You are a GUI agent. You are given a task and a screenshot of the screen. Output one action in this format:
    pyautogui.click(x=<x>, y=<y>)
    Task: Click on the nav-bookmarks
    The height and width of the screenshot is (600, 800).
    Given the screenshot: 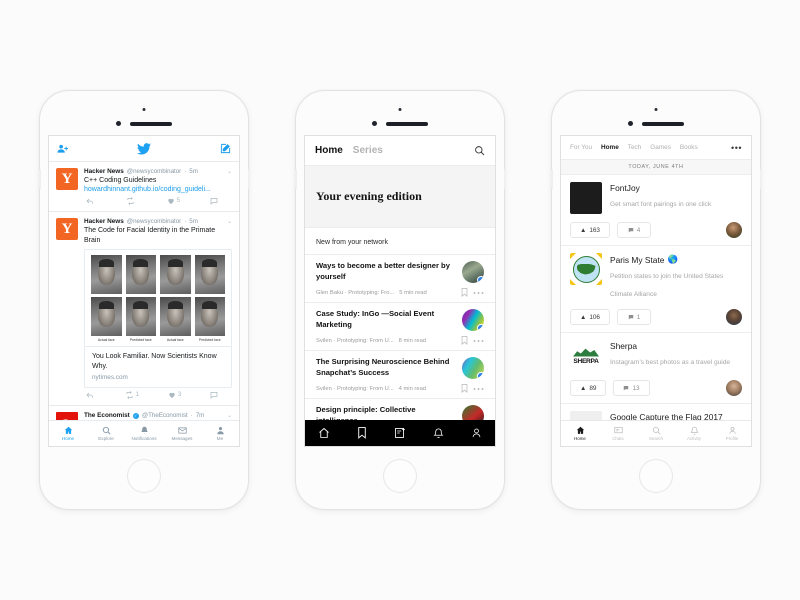 What is the action you would take?
    pyautogui.click(x=362, y=433)
    